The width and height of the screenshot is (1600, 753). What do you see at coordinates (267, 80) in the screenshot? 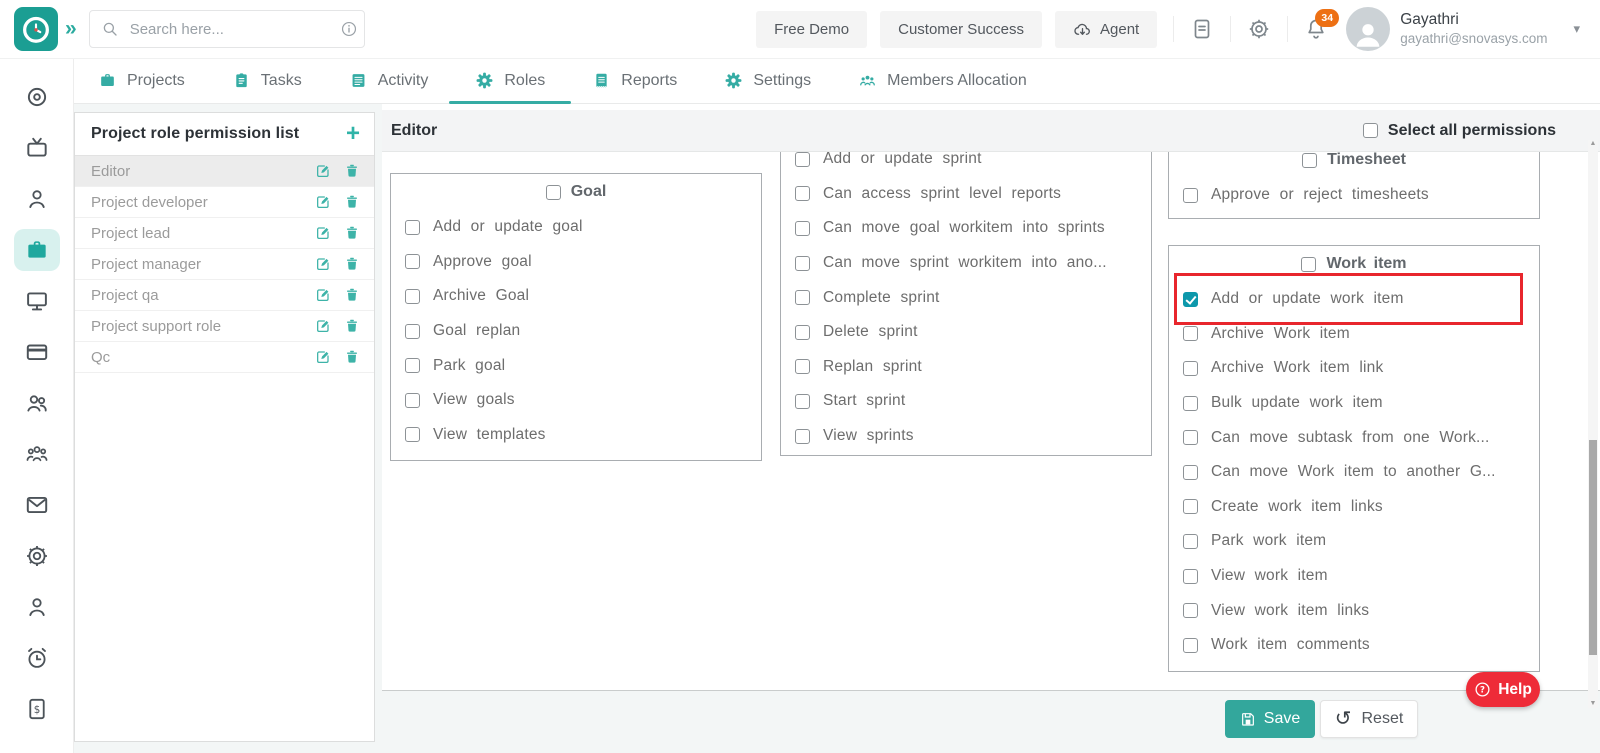
I see `tab-tasks: Tasks` at bounding box center [267, 80].